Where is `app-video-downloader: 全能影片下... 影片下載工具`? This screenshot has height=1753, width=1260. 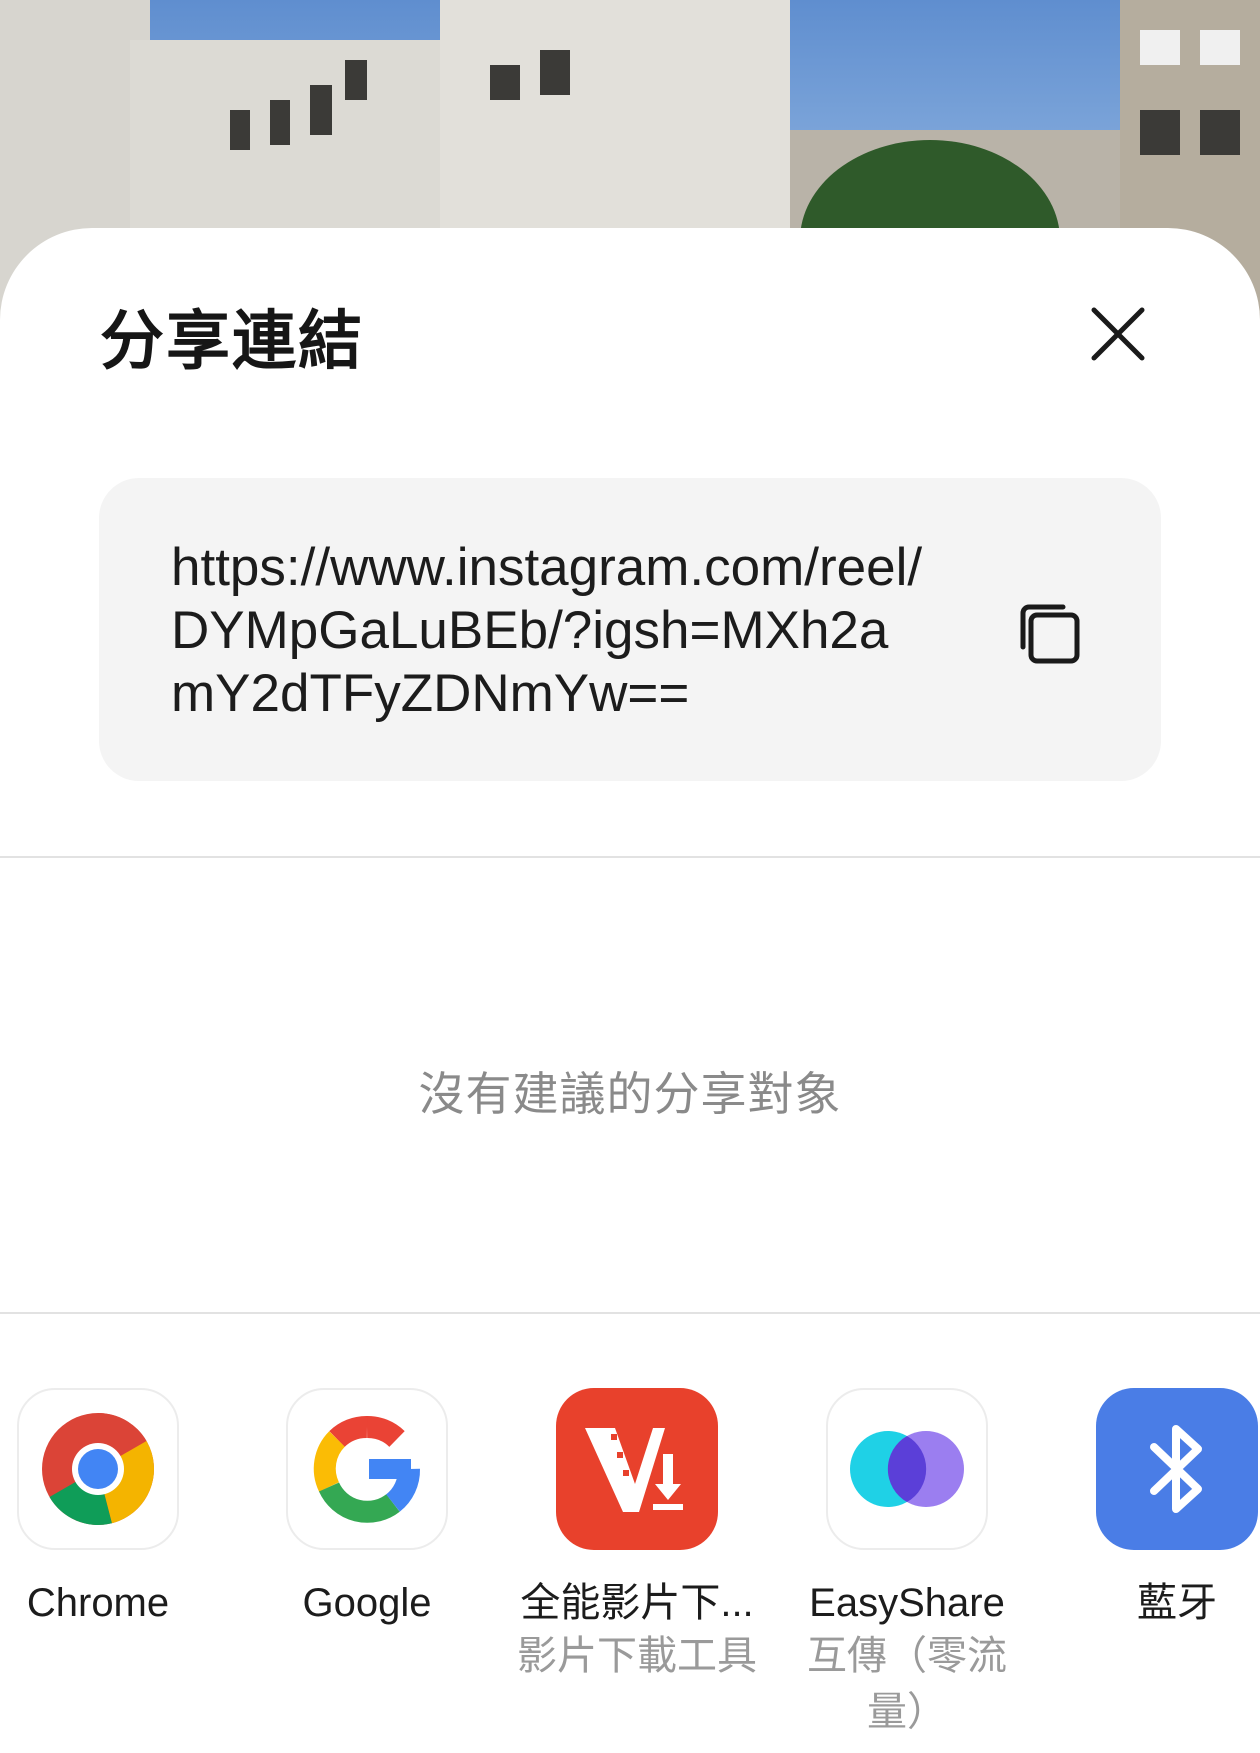
app-video-downloader: 全能影片下... 影片下載工具 is located at coordinates (637, 1536).